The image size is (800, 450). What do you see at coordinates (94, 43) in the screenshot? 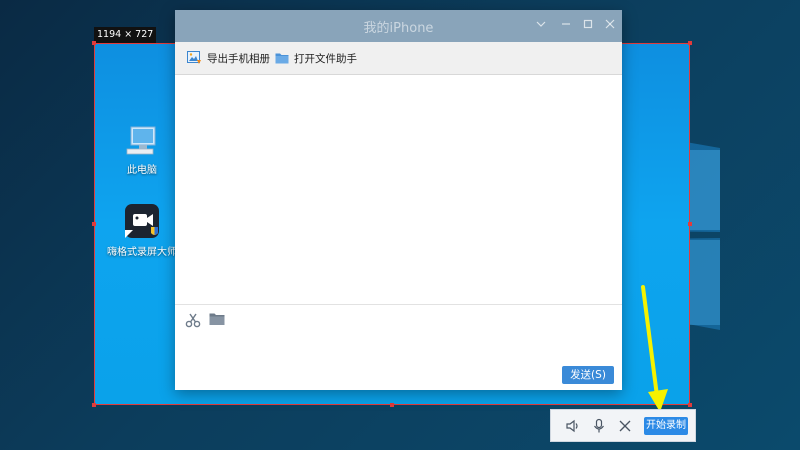
I see `resize-handle-top-left` at bounding box center [94, 43].